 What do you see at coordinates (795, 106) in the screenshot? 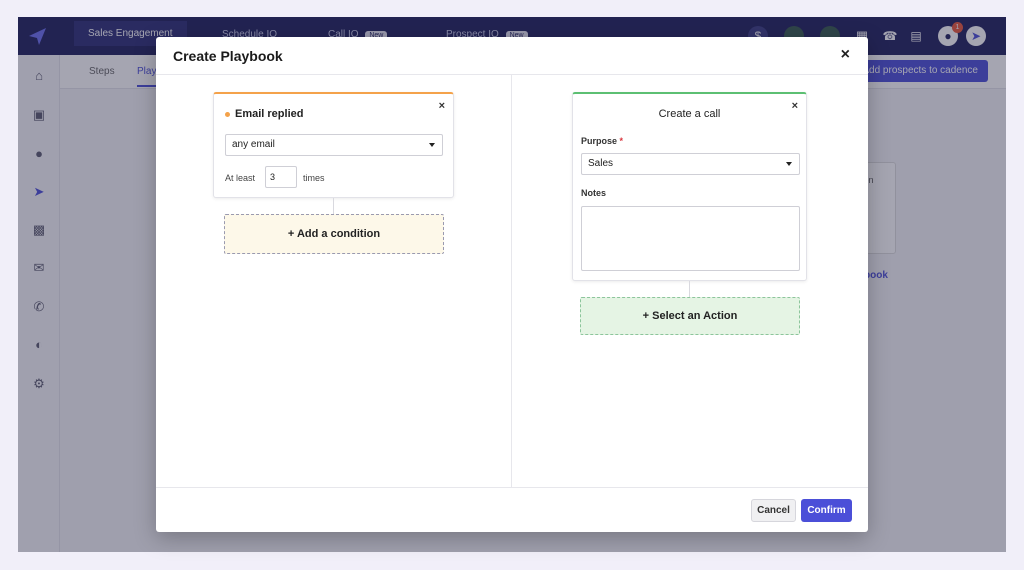
I see `action-close-icon: ×` at bounding box center [795, 106].